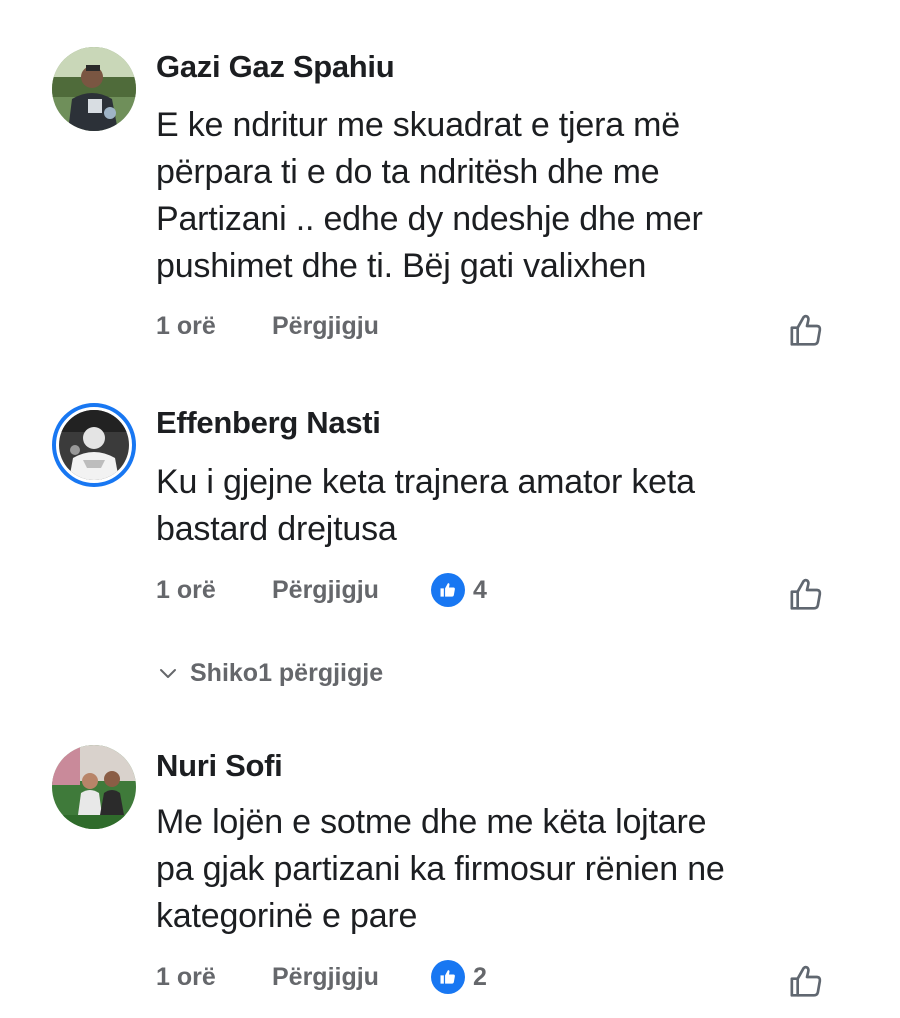 Image resolution: width=900 pixels, height=1018 pixels. Describe the element at coordinates (425, 482) in the screenshot. I see `comment-text-line: Ku i gjejne keta trajnera amator keta` at that location.